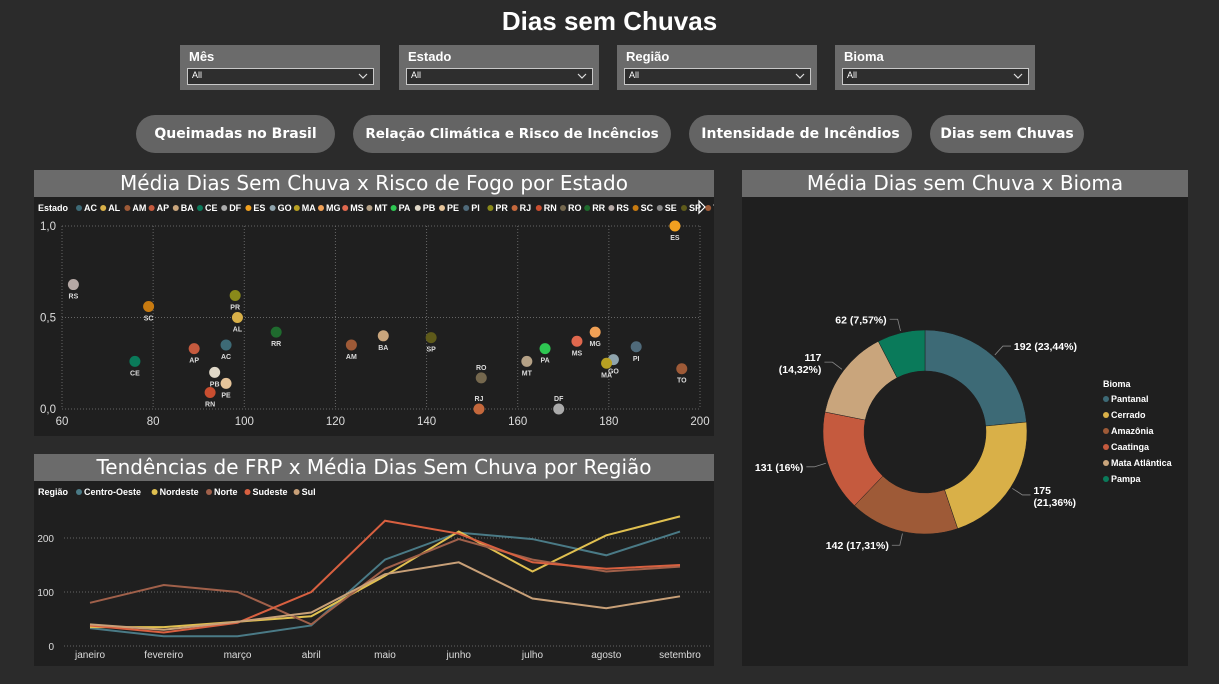  I want to click on x-tick-label: 160, so click(517, 422).